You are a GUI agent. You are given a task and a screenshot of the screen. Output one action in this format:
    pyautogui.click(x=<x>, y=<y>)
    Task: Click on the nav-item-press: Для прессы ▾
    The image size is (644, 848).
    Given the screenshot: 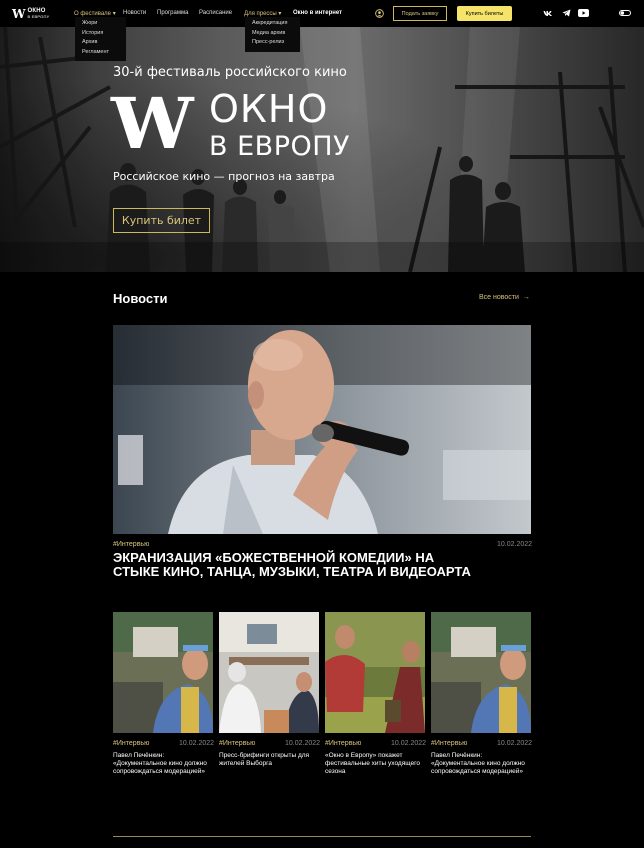 What is the action you would take?
    pyautogui.click(x=262, y=13)
    